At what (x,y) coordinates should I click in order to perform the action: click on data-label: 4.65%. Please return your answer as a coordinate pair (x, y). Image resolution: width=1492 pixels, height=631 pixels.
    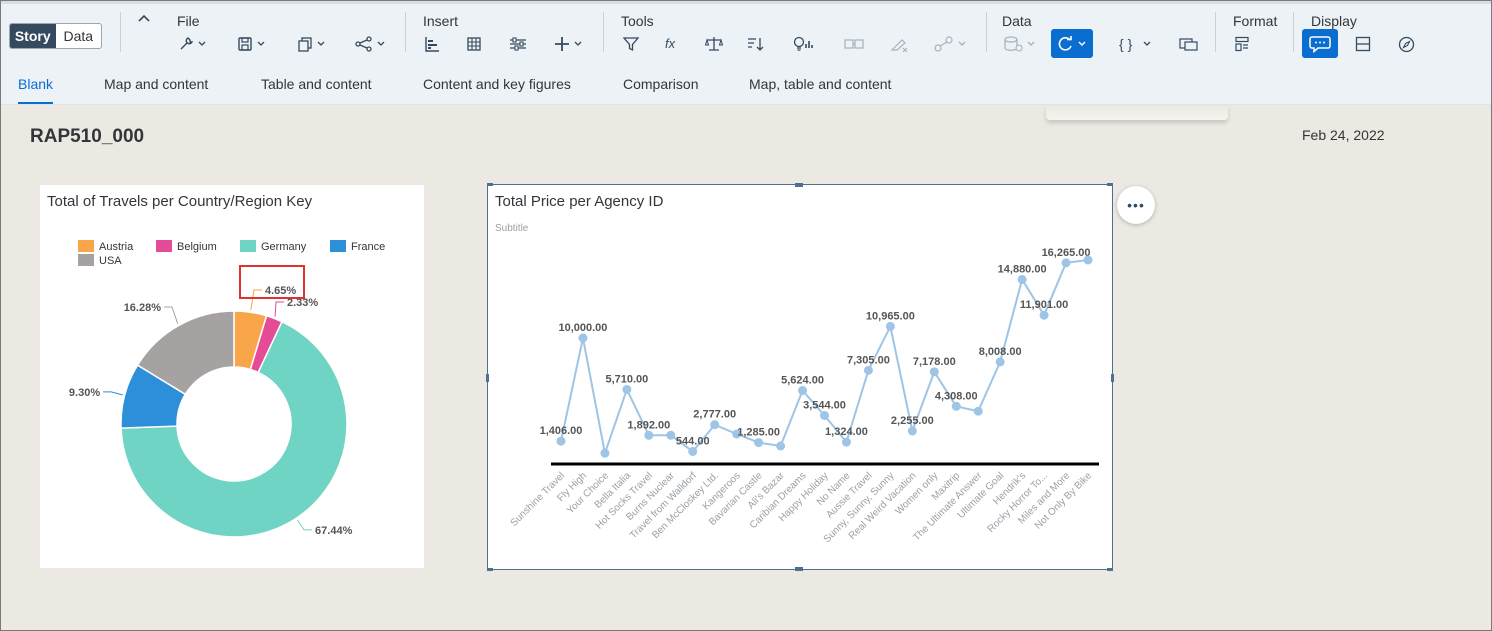
    Looking at the image, I should click on (280, 291).